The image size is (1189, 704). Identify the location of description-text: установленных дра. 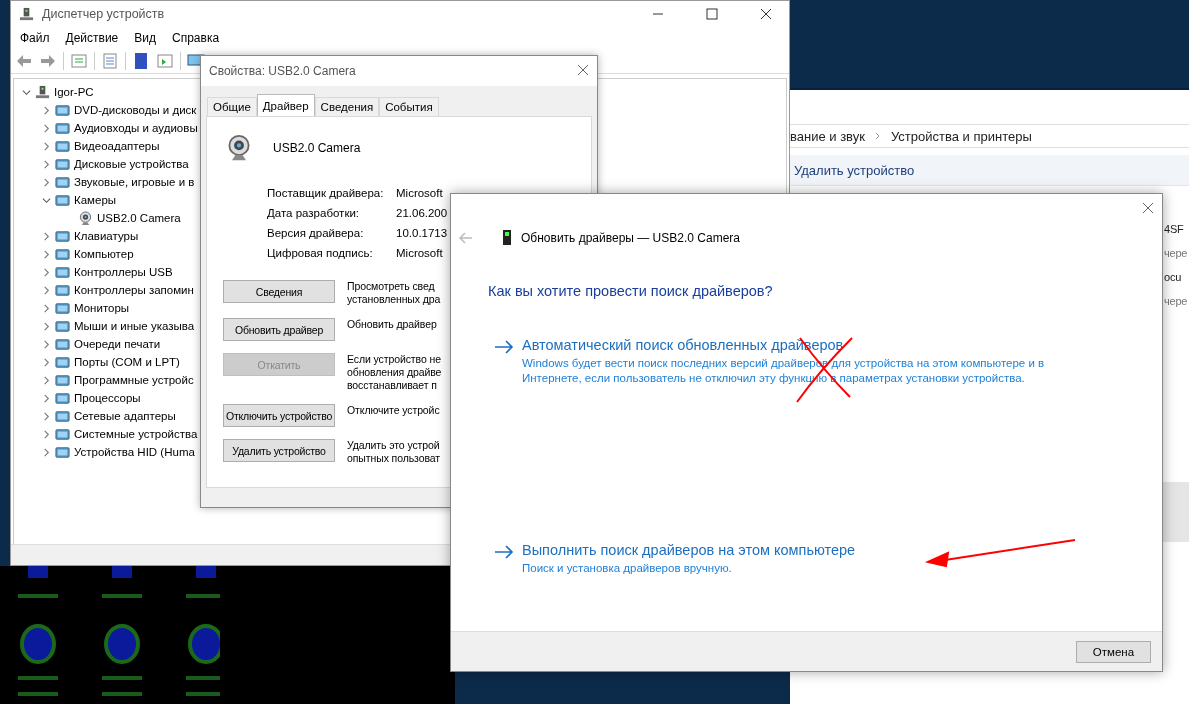
(394, 299).